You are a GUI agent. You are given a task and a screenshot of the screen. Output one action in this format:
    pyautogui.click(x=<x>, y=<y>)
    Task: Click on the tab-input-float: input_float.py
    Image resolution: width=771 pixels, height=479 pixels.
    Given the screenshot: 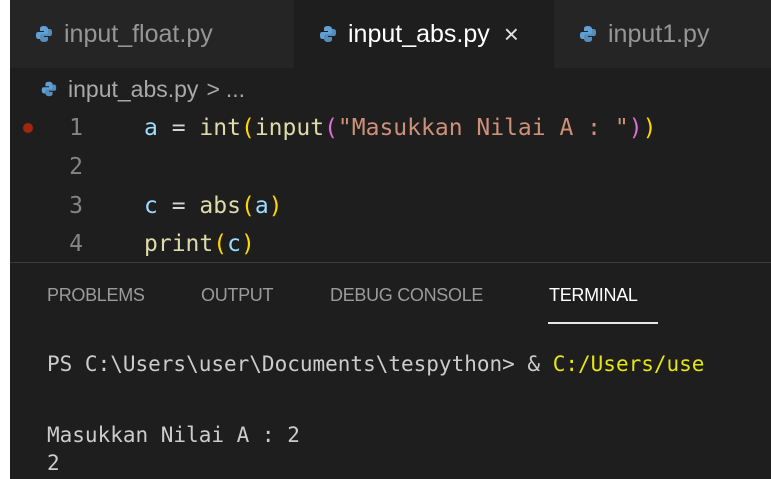 What is the action you would take?
    pyautogui.click(x=141, y=34)
    